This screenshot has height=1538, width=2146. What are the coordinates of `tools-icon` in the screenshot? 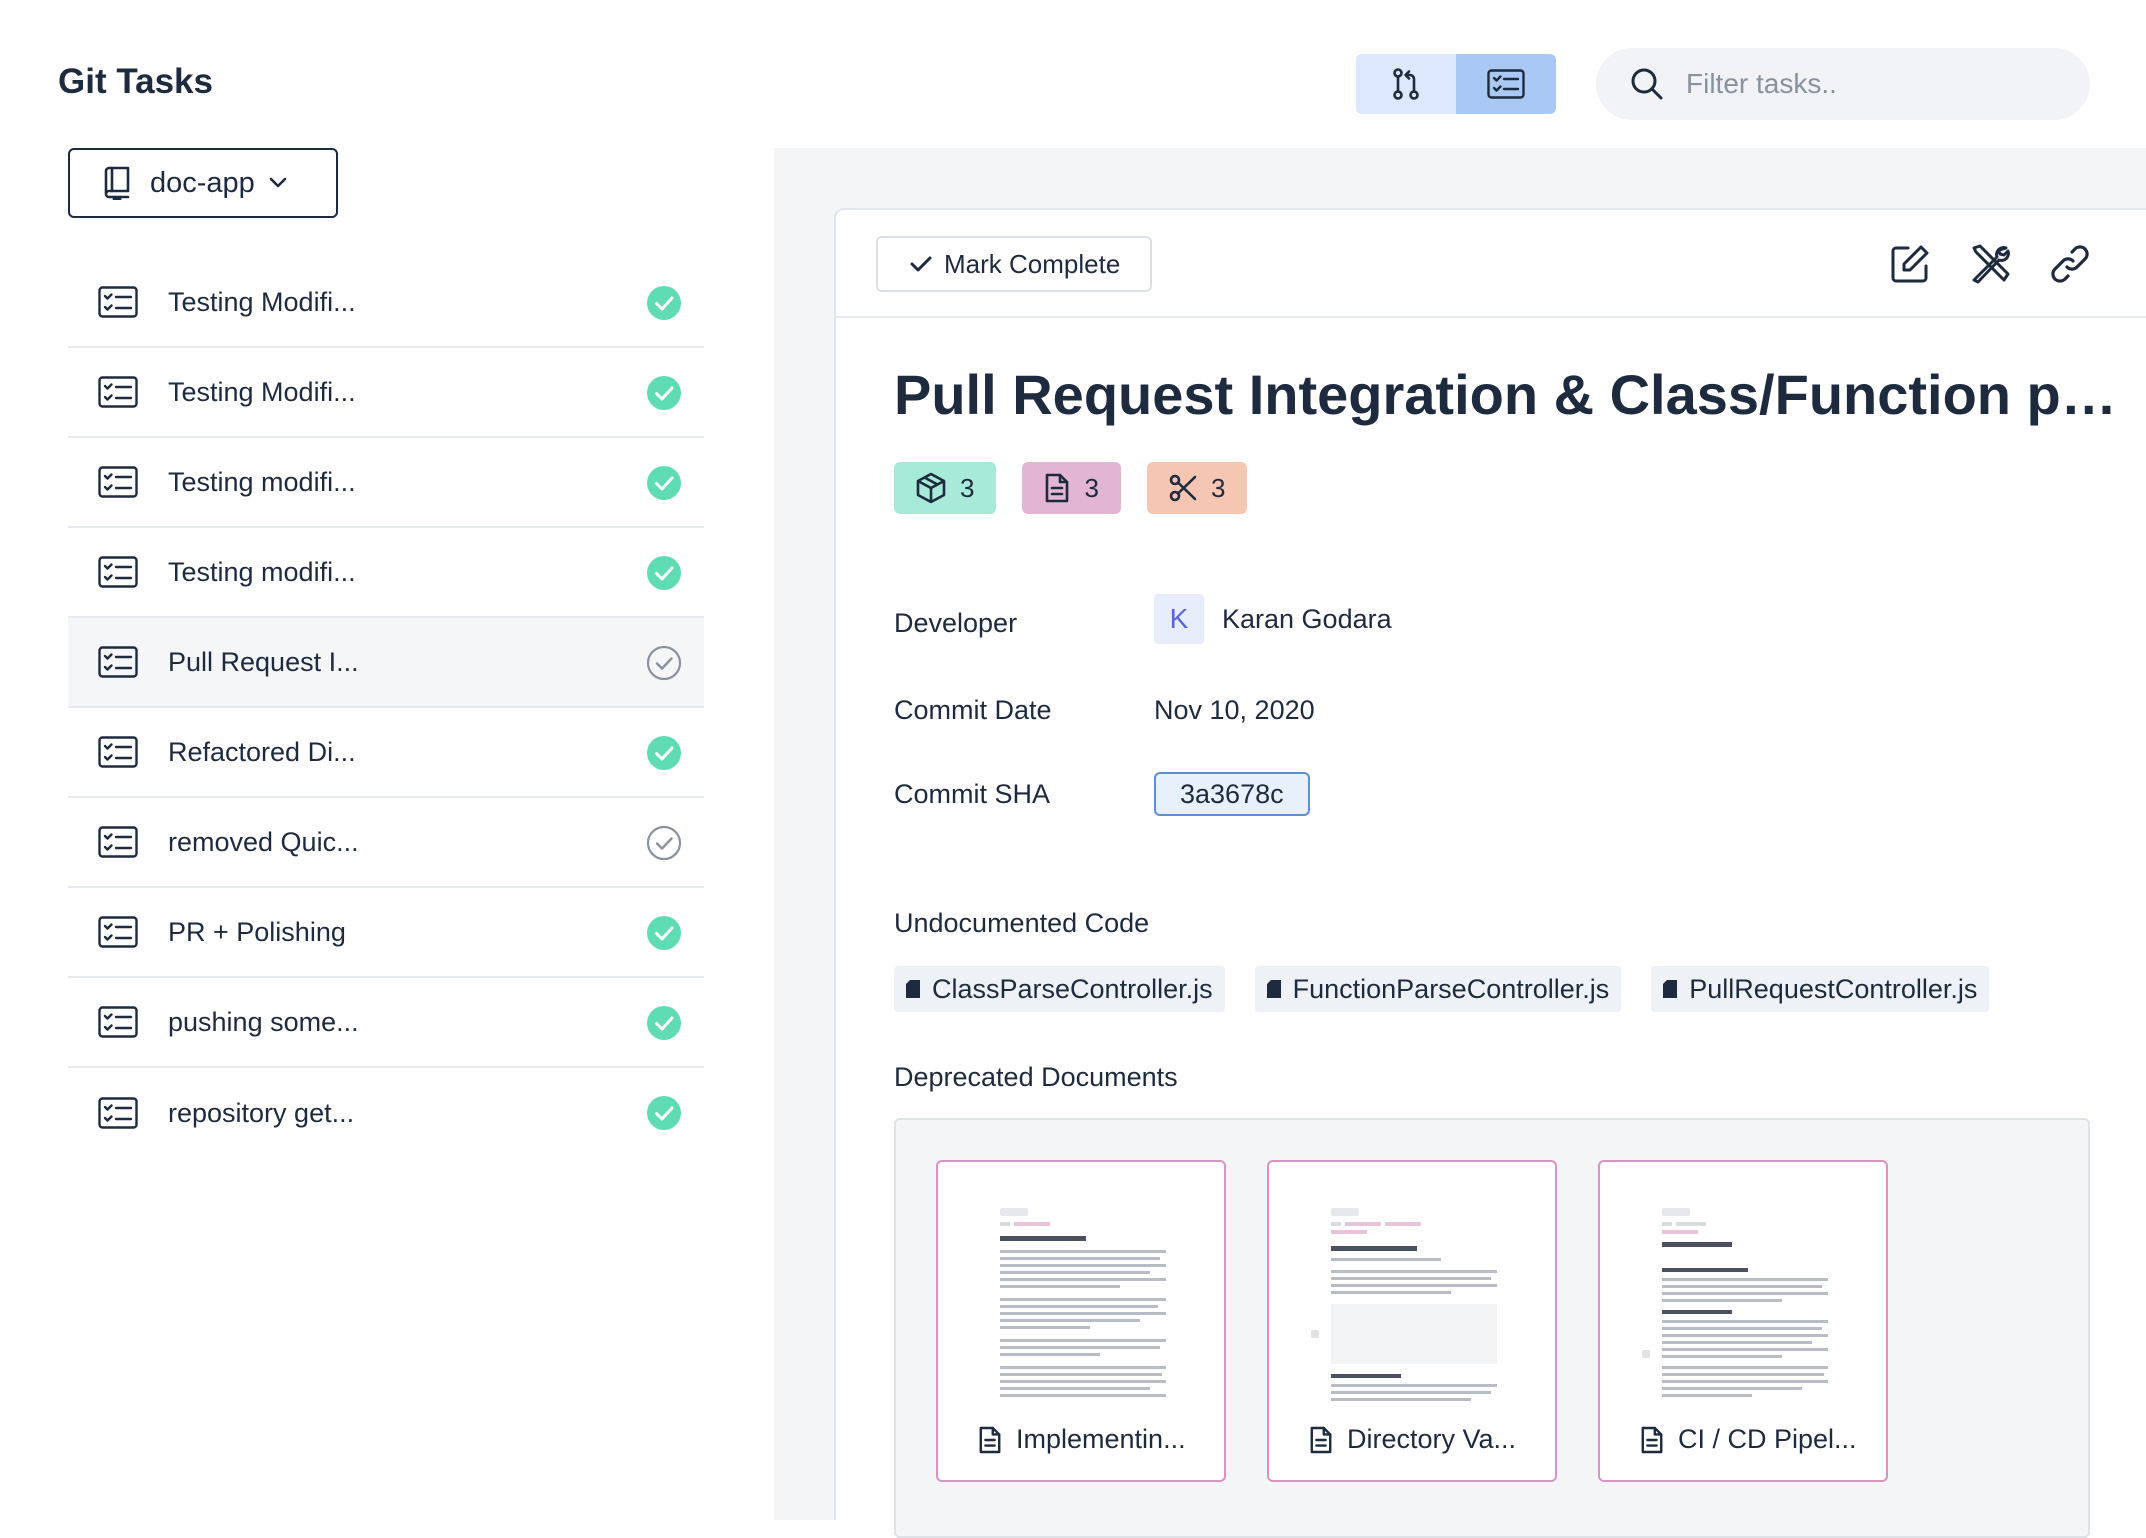 It's located at (1991, 264).